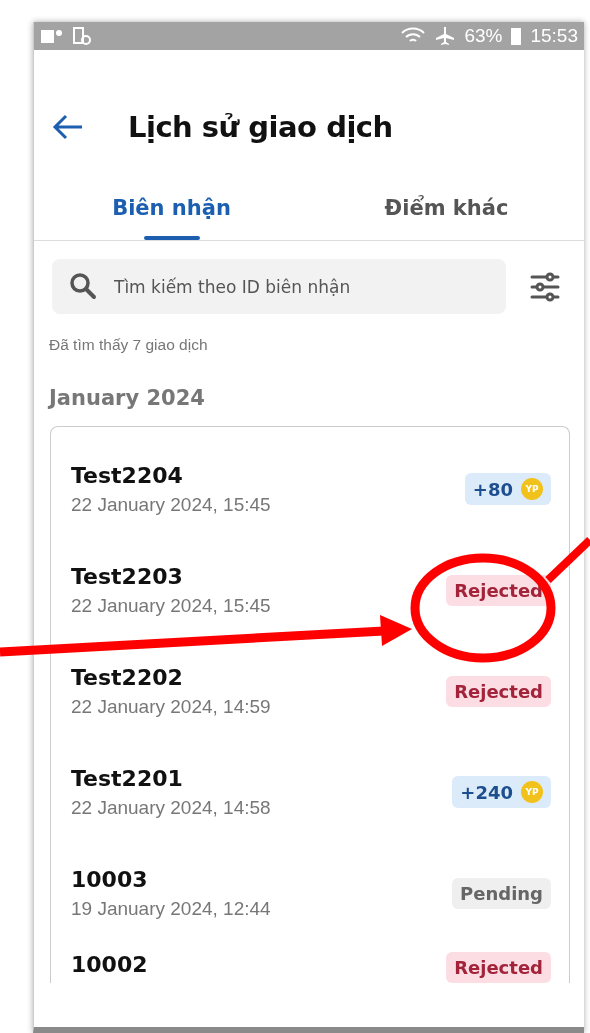 The width and height of the screenshot is (590, 1033). I want to click on phone-icon, so click(82, 36).